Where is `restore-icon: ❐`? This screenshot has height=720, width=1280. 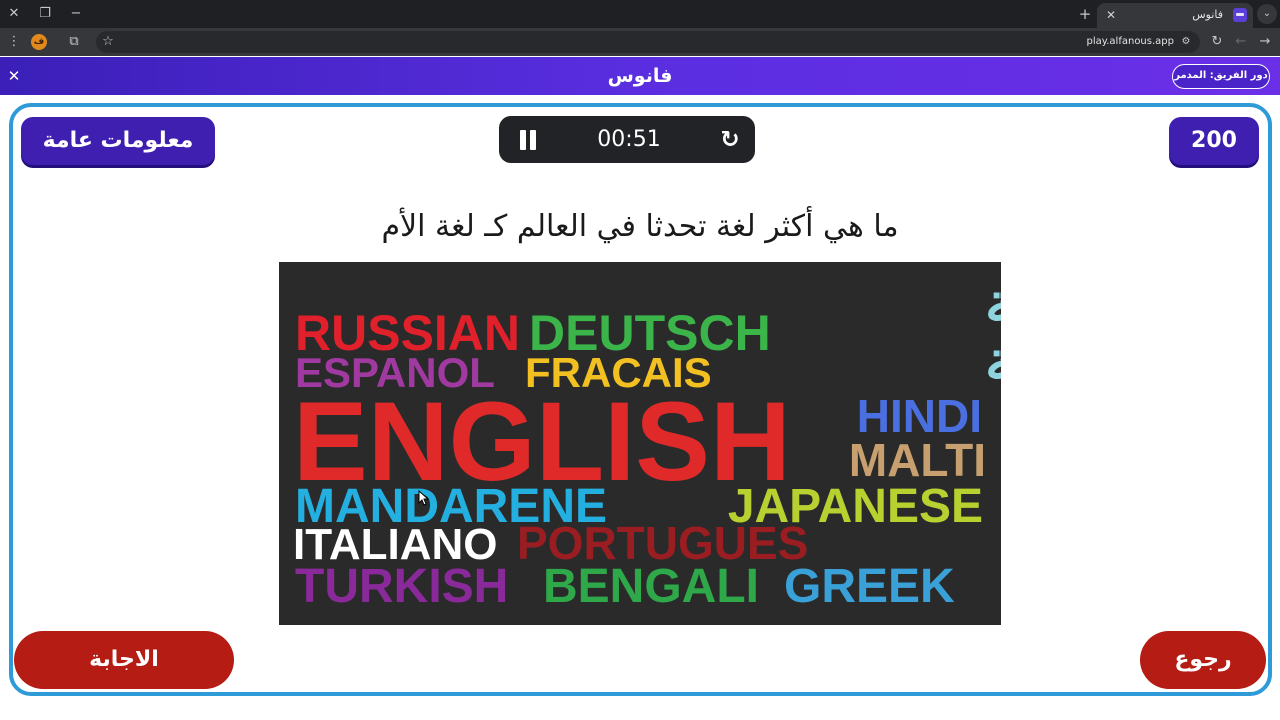
restore-icon: ❐ is located at coordinates (45, 14).